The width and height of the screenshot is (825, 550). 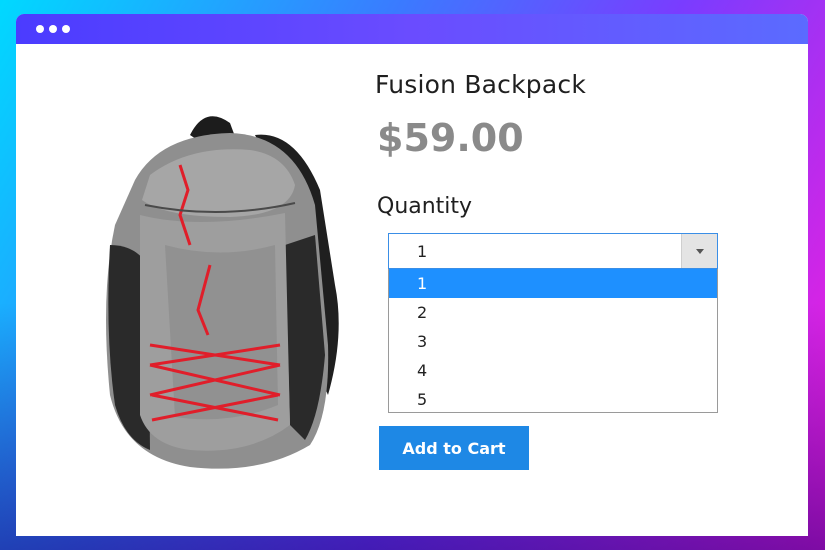 I want to click on quantity-option: 1, so click(x=553, y=283).